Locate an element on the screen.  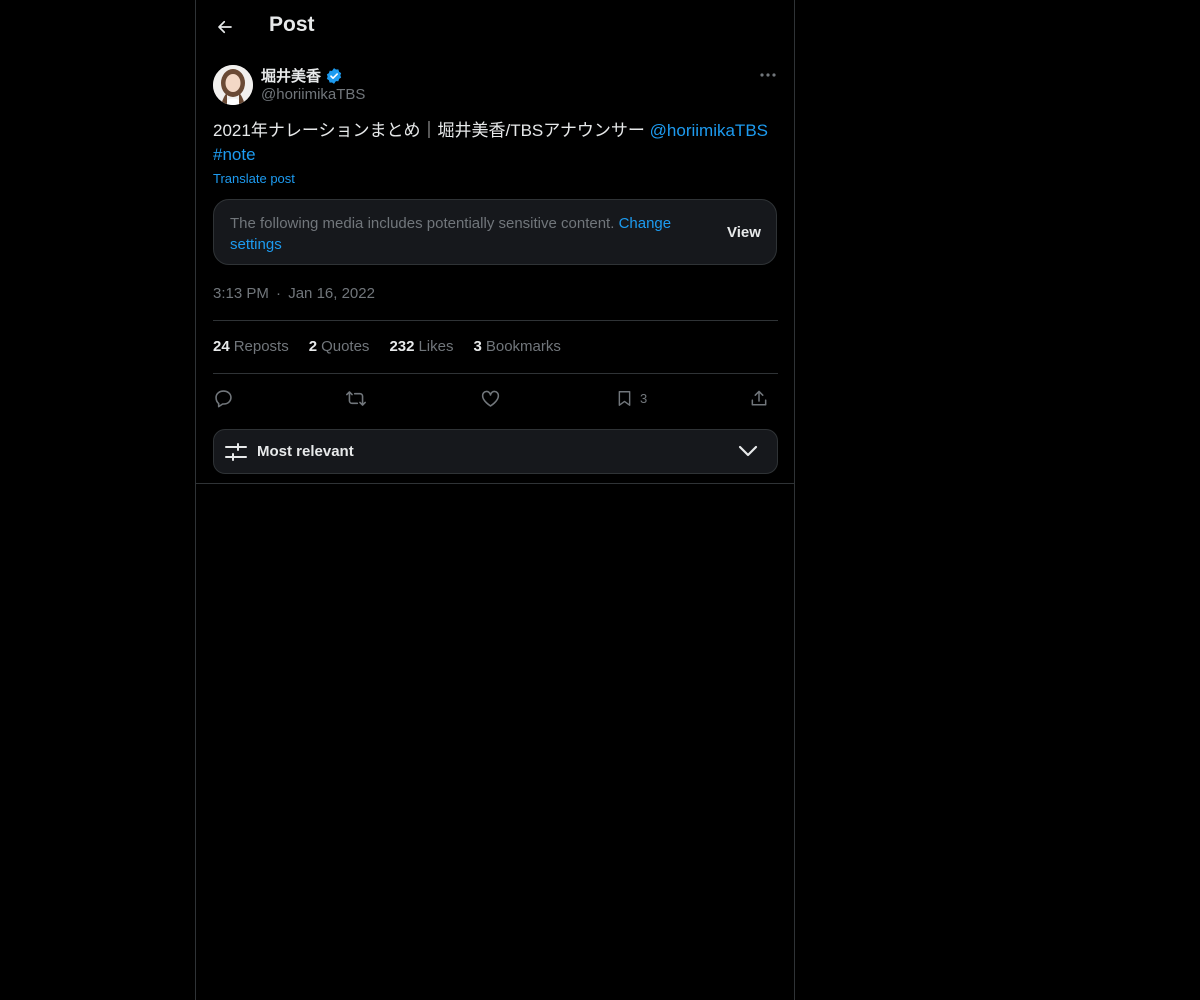
more-options-button is located at coordinates (768, 75).